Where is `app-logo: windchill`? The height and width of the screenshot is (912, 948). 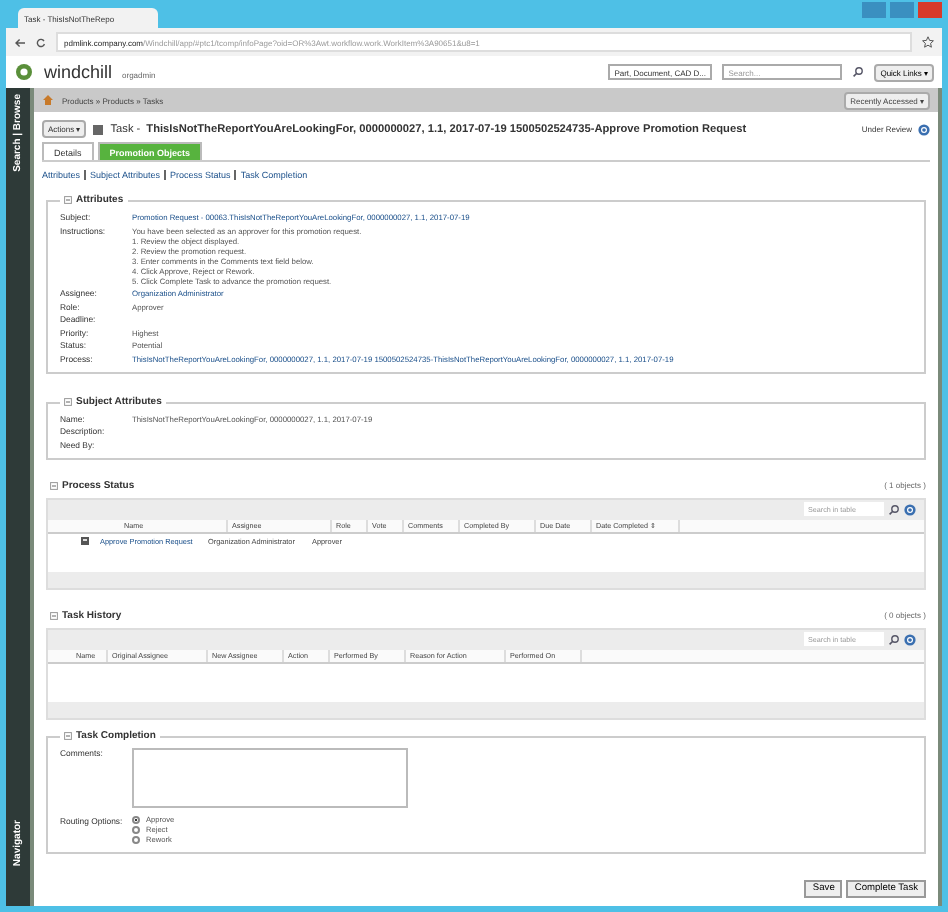
app-logo: windchill is located at coordinates (78, 72).